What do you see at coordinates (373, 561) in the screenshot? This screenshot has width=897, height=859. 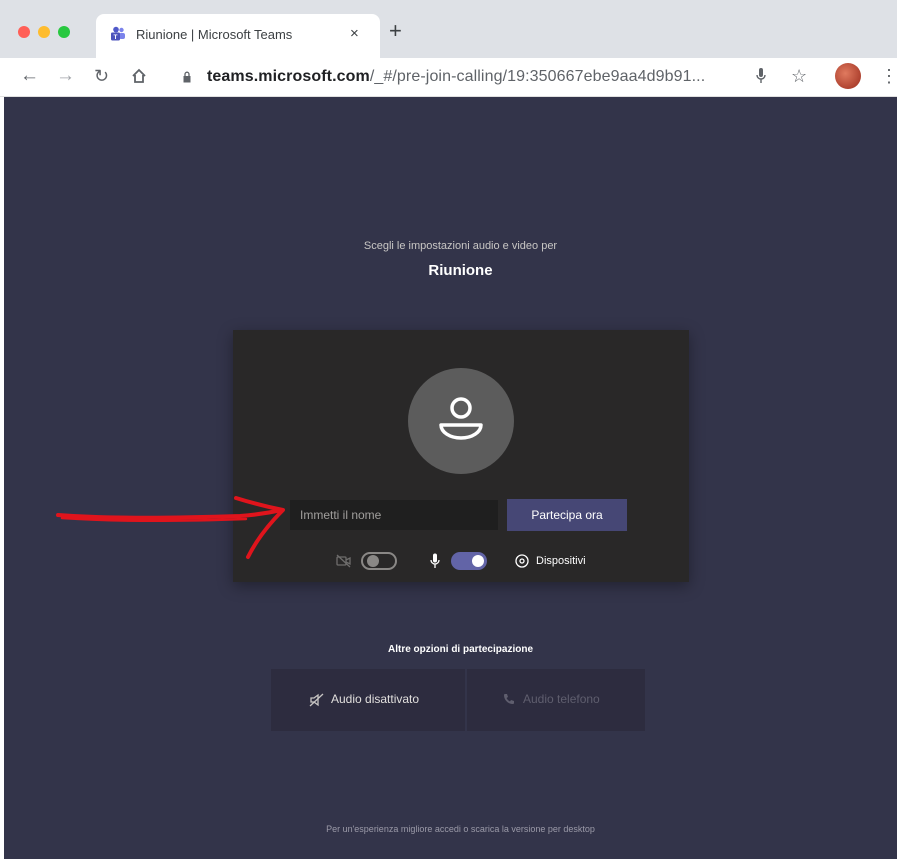 I see `camera-toggle-knob` at bounding box center [373, 561].